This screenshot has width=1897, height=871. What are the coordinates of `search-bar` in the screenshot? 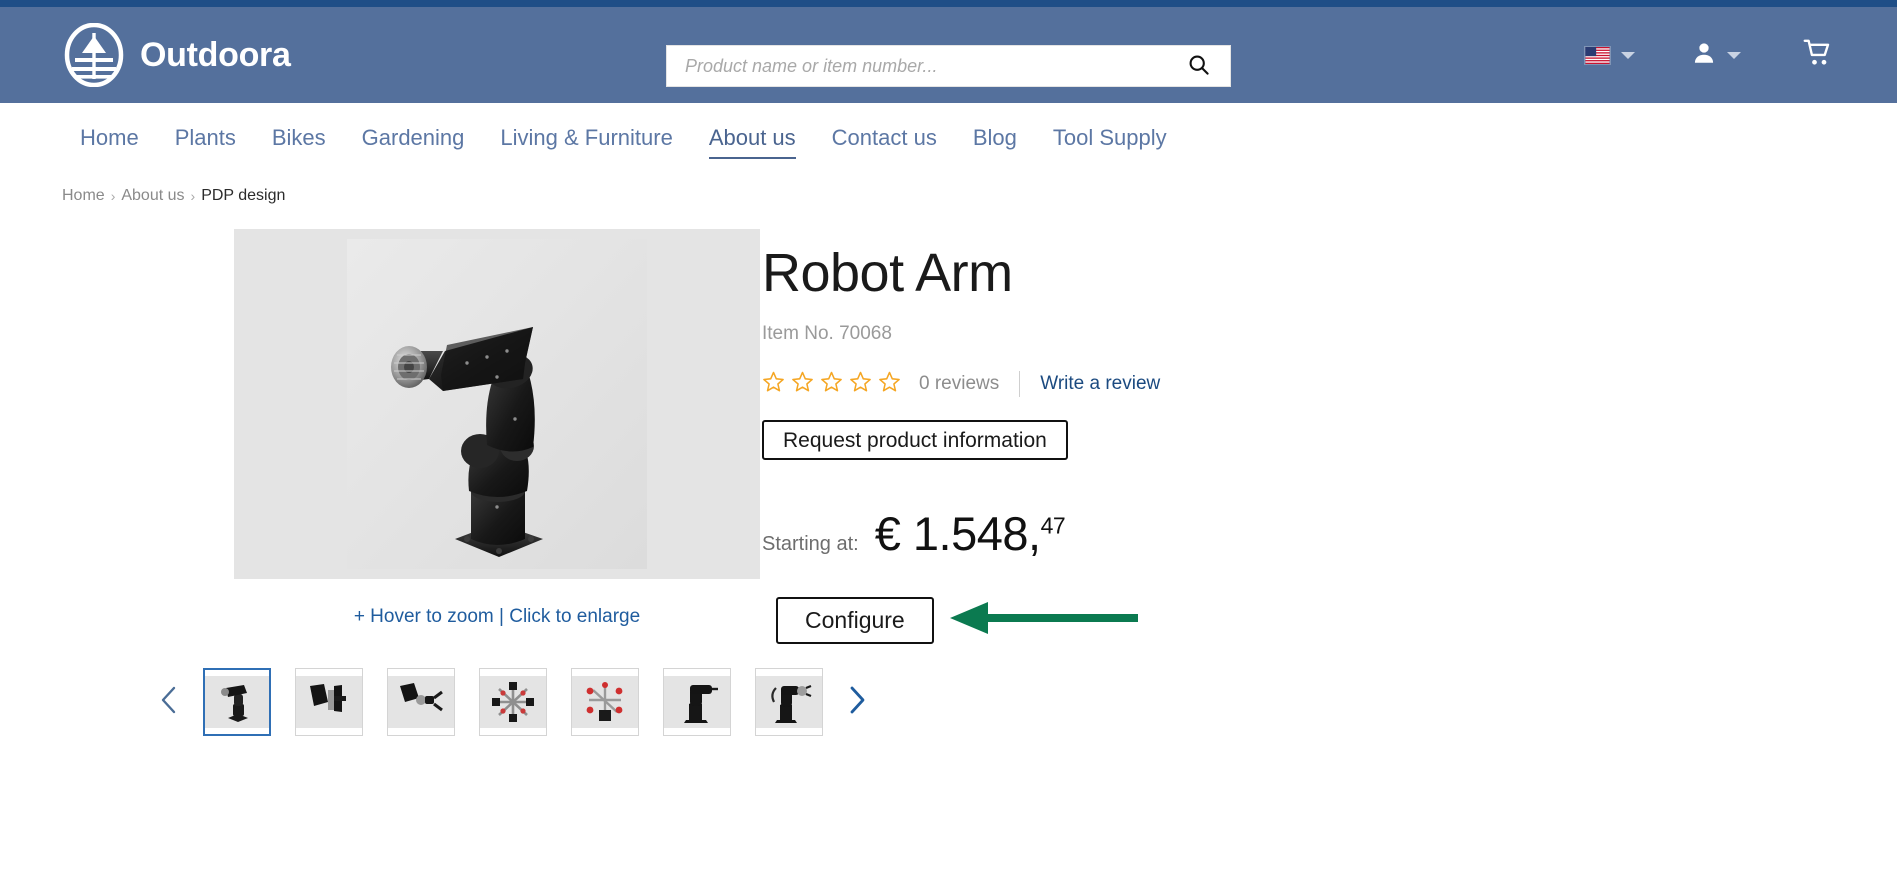 It's located at (948, 66).